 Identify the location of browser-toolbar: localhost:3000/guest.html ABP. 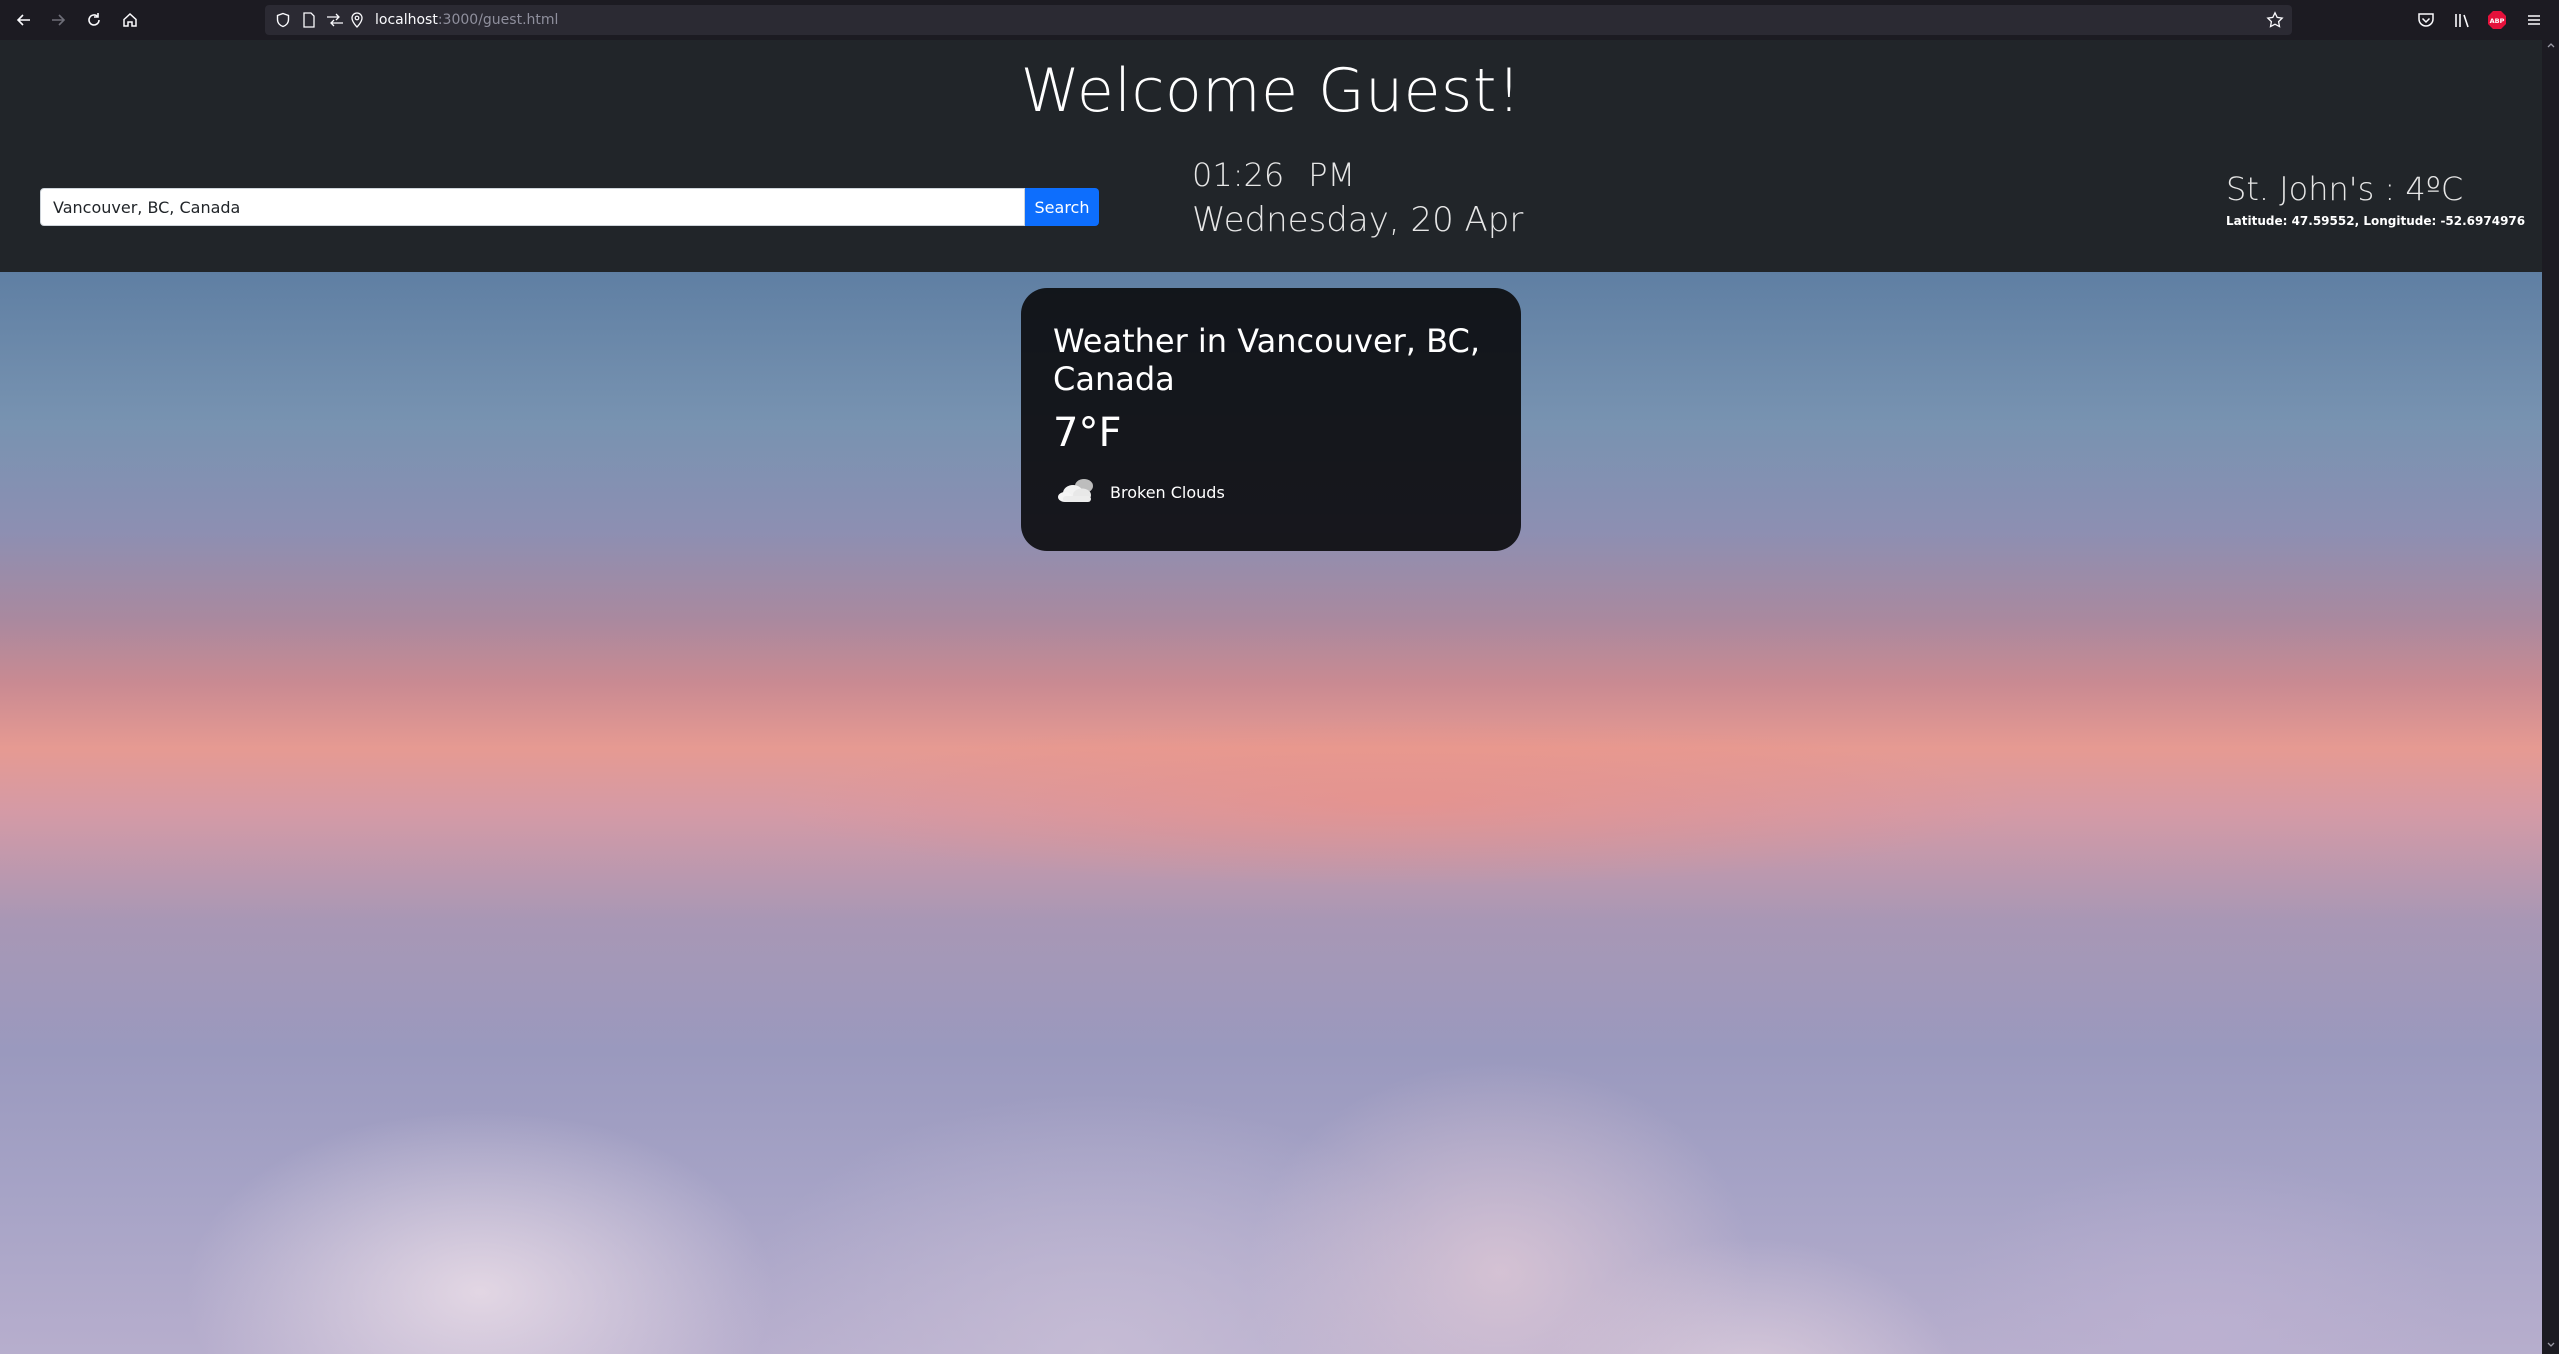
(1279, 20).